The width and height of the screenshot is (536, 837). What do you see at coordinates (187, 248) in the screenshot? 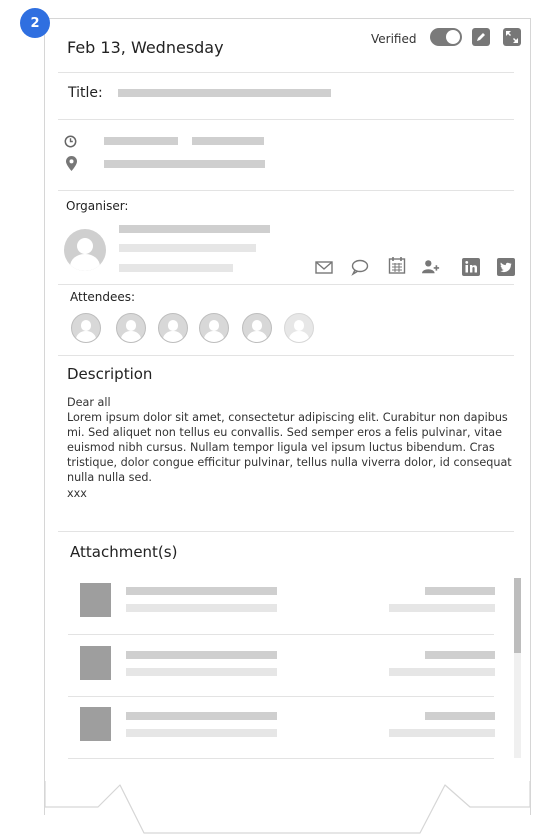
I see `organiser-role-placeholder` at bounding box center [187, 248].